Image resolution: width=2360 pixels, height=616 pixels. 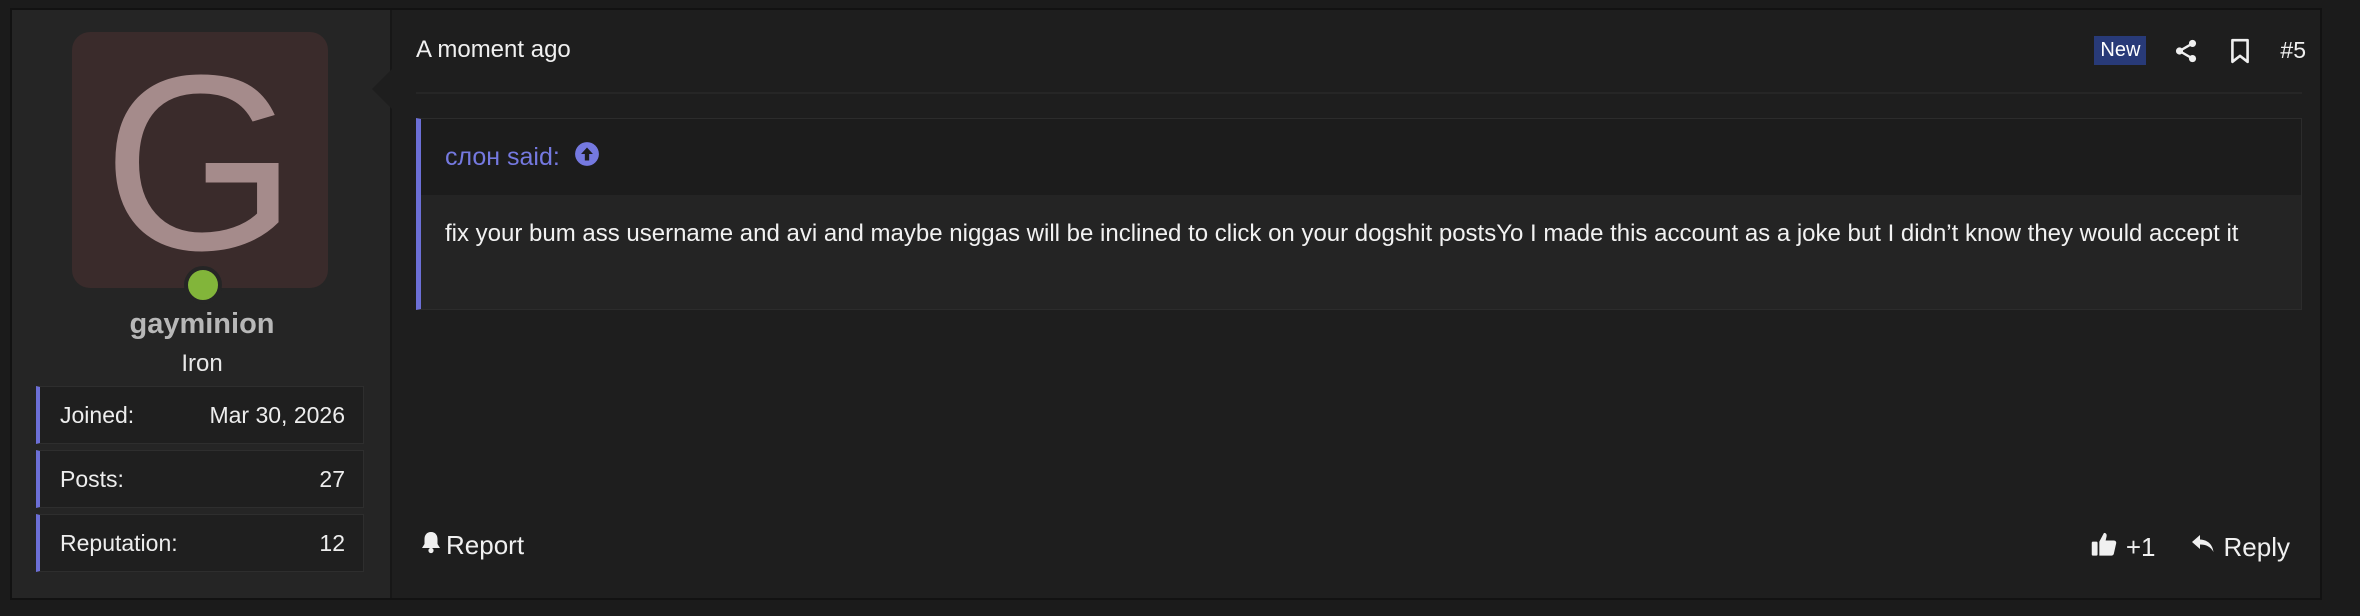 I want to click on share-icon, so click(x=2186, y=51).